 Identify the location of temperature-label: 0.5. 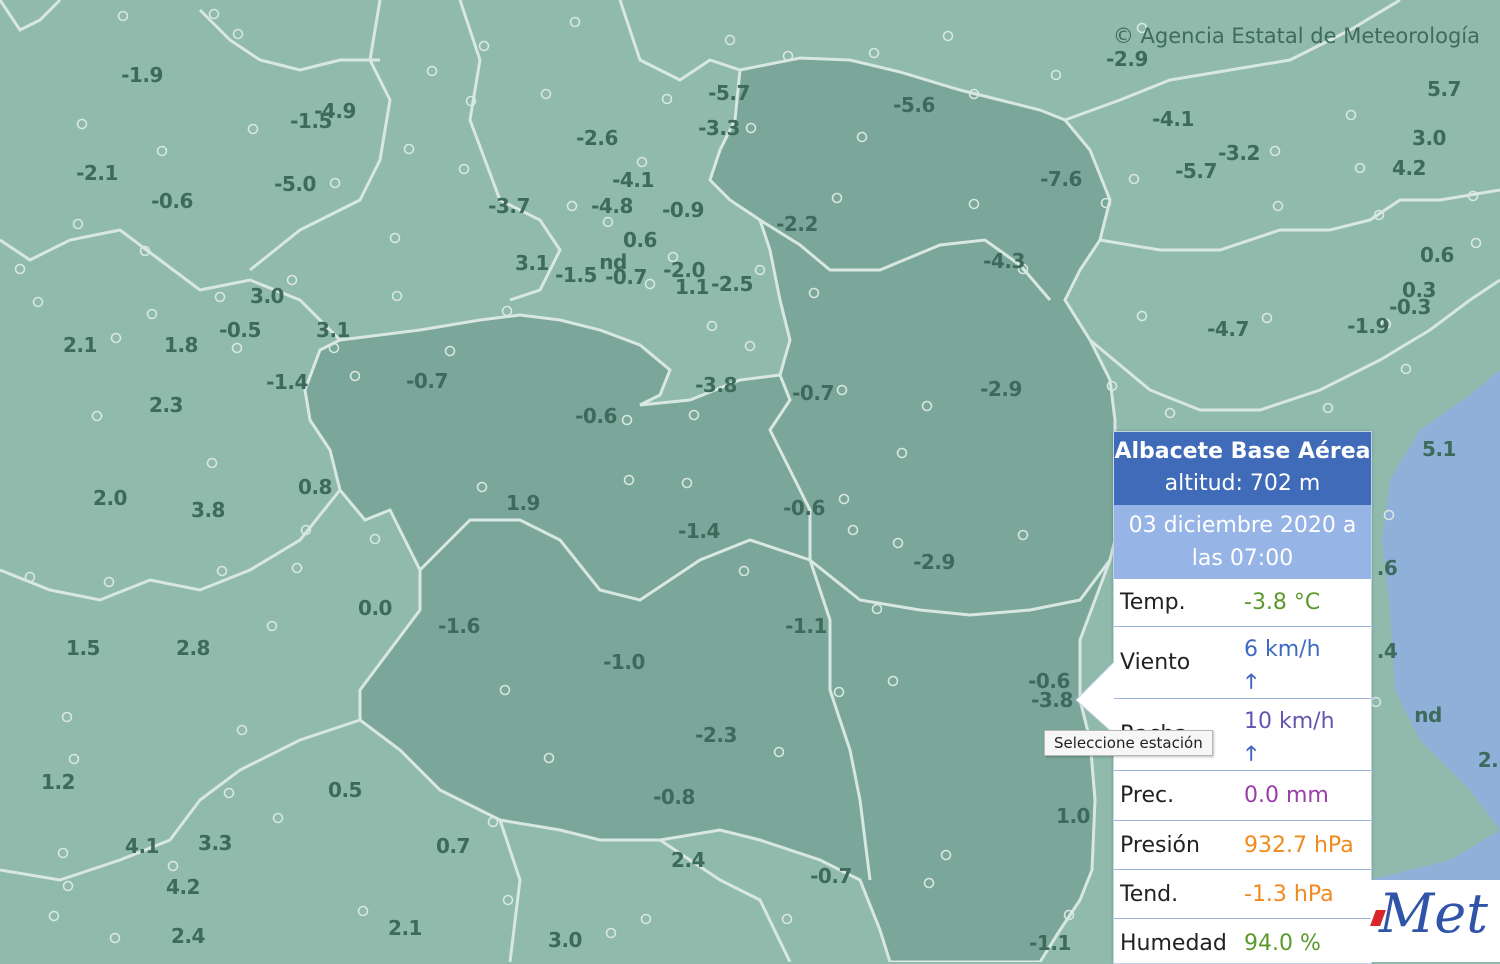
(345, 790).